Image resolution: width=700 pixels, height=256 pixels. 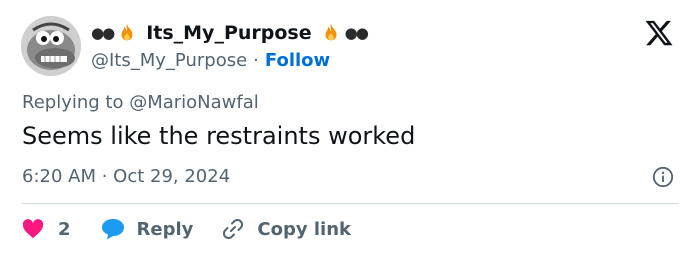 What do you see at coordinates (126, 176) in the screenshot?
I see `tweet-timestamp: 6:20 AM · Oct 29, 2024` at bounding box center [126, 176].